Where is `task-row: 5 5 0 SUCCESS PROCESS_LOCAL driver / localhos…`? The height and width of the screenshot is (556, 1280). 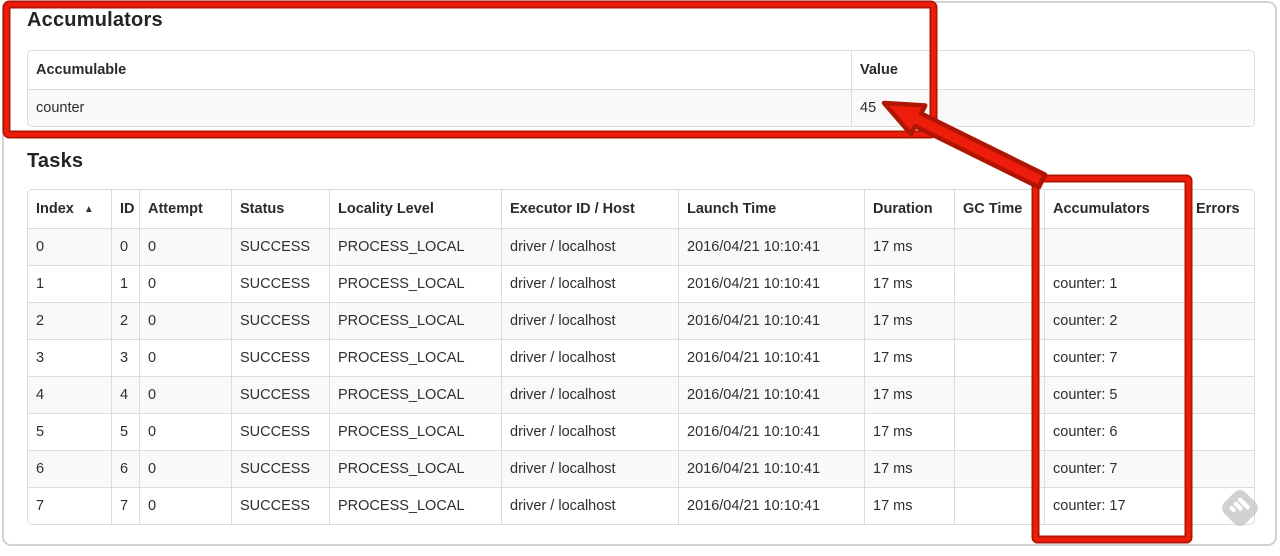
task-row: 5 5 0 SUCCESS PROCESS_LOCAL driver / localhos… is located at coordinates (641, 431).